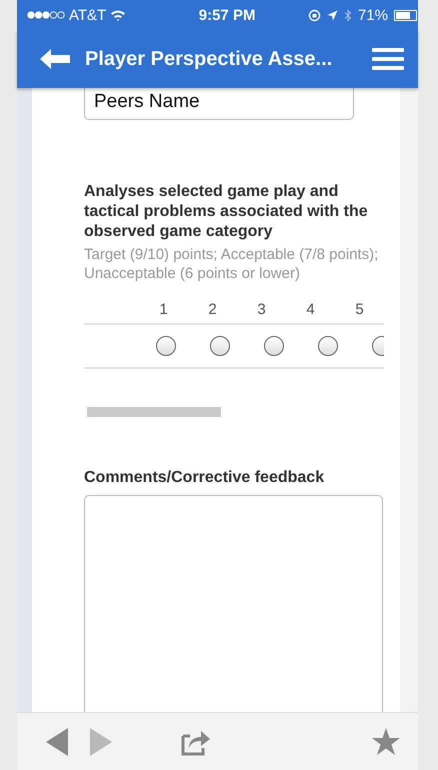 Image resolution: width=438 pixels, height=770 pixels. I want to click on menu-icon, so click(388, 59).